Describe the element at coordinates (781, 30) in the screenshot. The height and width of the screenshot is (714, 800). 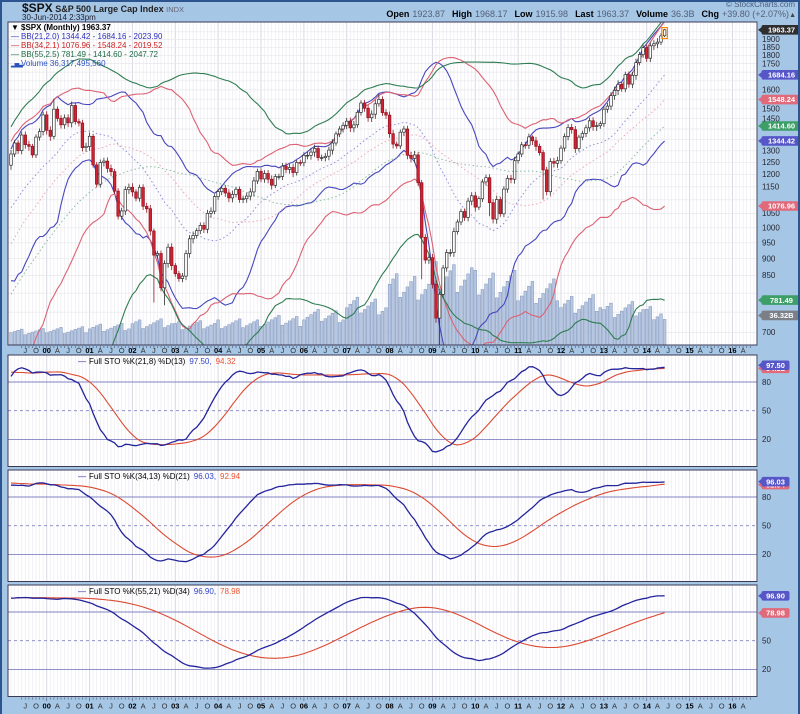
I see `svg-text: 1963.37` at that location.